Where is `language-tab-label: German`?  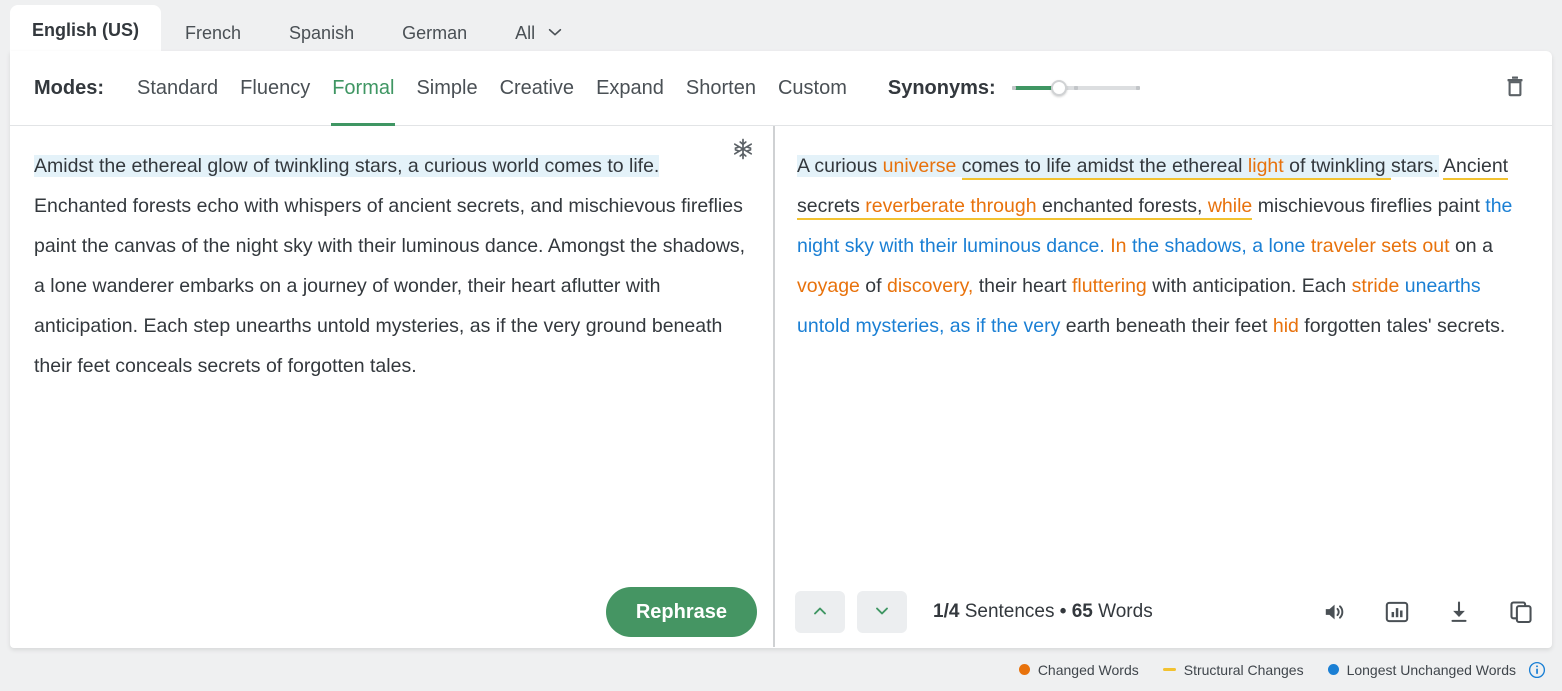 language-tab-label: German is located at coordinates (435, 32).